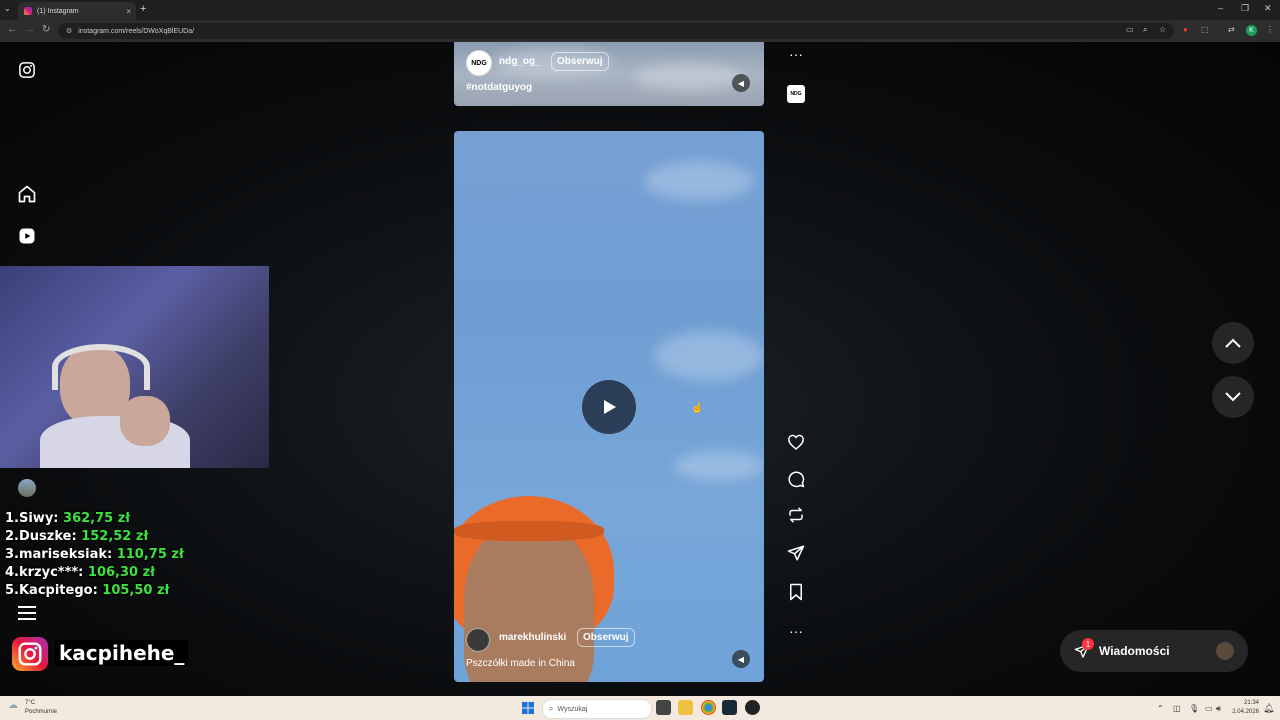  I want to click on chevron-up-icon, so click(1233, 343).